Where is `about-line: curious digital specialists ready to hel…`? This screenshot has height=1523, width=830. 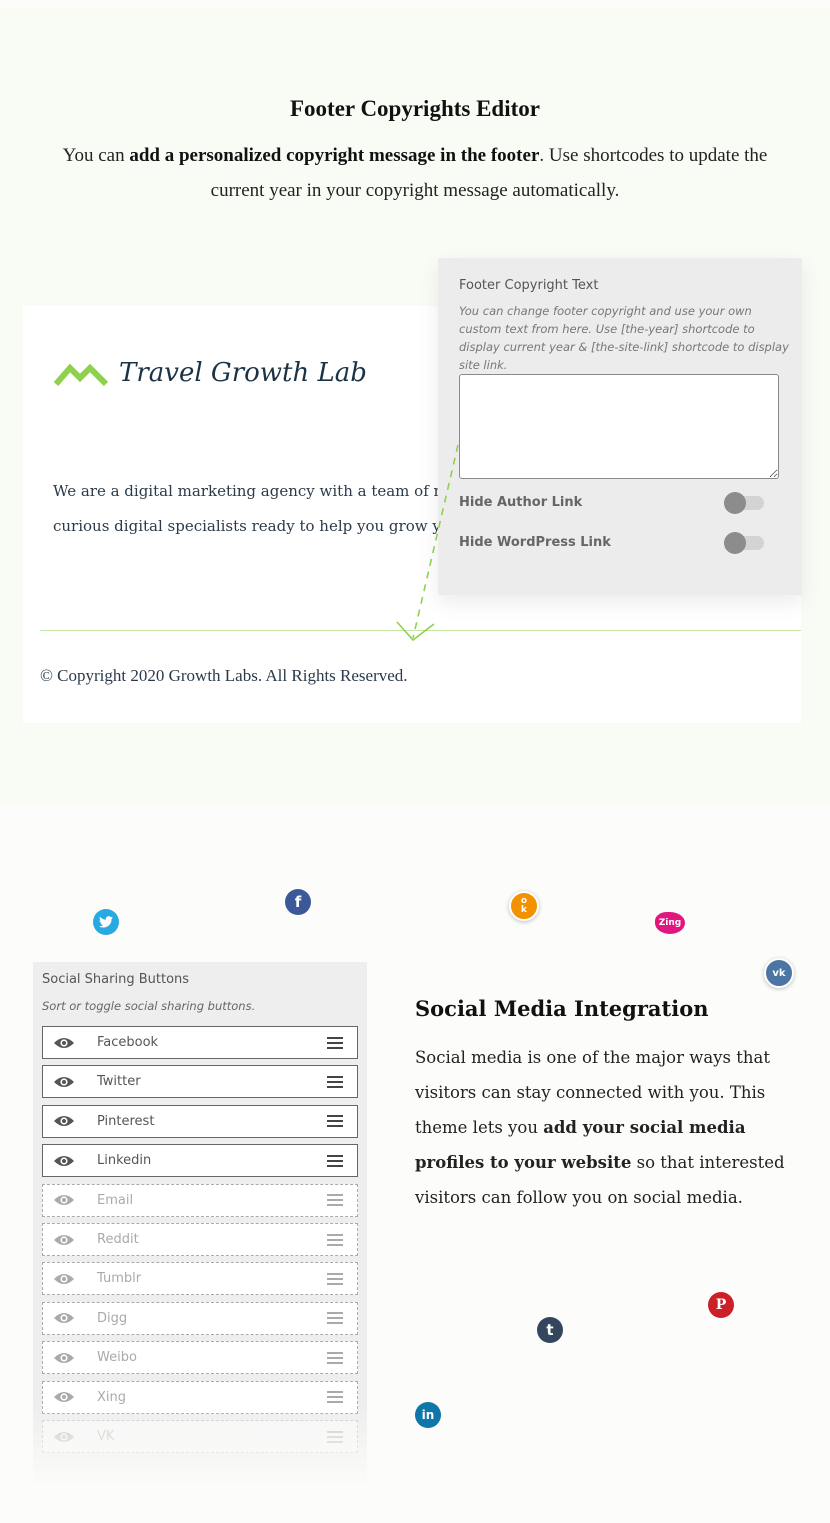 about-line: curious digital specialists ready to hel… is located at coordinates (247, 526).